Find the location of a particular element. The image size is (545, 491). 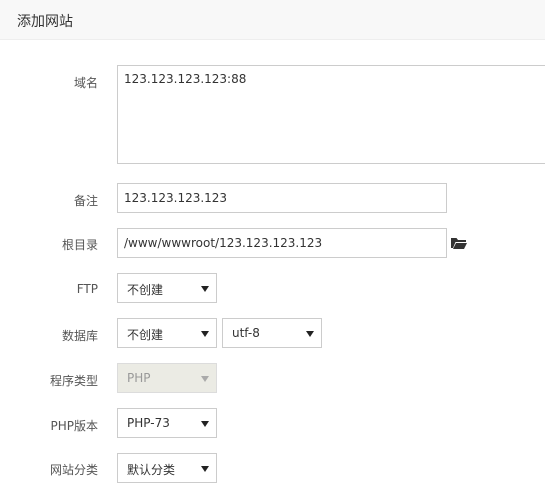

dialog-header: 添加网站 is located at coordinates (272, 20).